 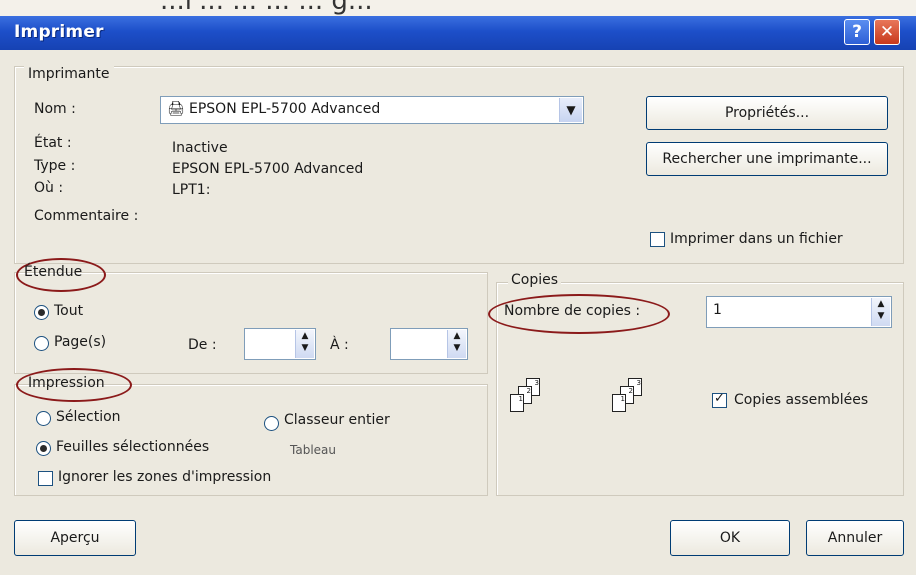 What do you see at coordinates (657, 239) in the screenshot?
I see `print-to-file-checkbox` at bounding box center [657, 239].